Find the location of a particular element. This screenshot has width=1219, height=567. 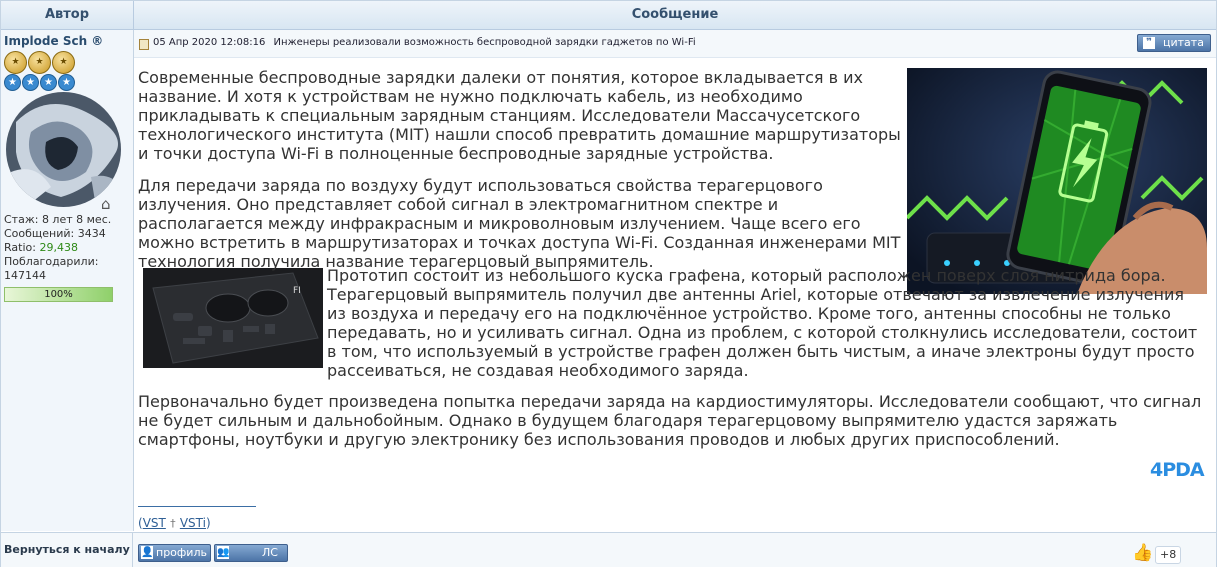

avatar is located at coordinates (63, 149).